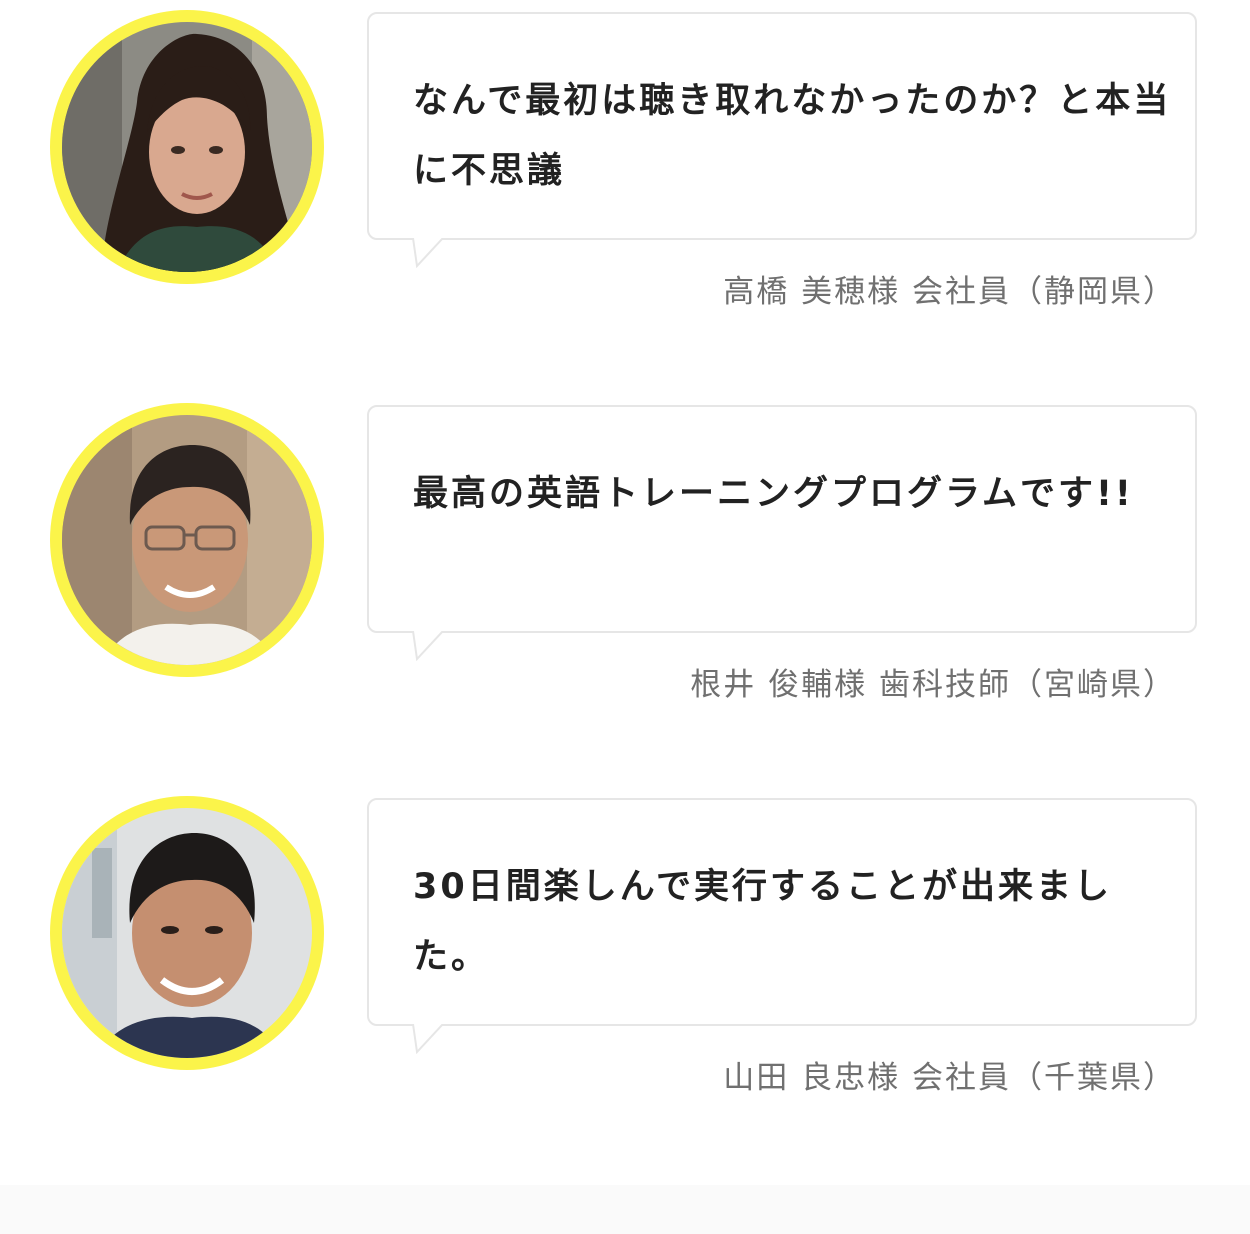 This screenshot has width=1250, height=1234. What do you see at coordinates (949, 292) in the screenshot?
I see `testimonial-attribution: 高橋 美穂様 会社員（静岡県）` at bounding box center [949, 292].